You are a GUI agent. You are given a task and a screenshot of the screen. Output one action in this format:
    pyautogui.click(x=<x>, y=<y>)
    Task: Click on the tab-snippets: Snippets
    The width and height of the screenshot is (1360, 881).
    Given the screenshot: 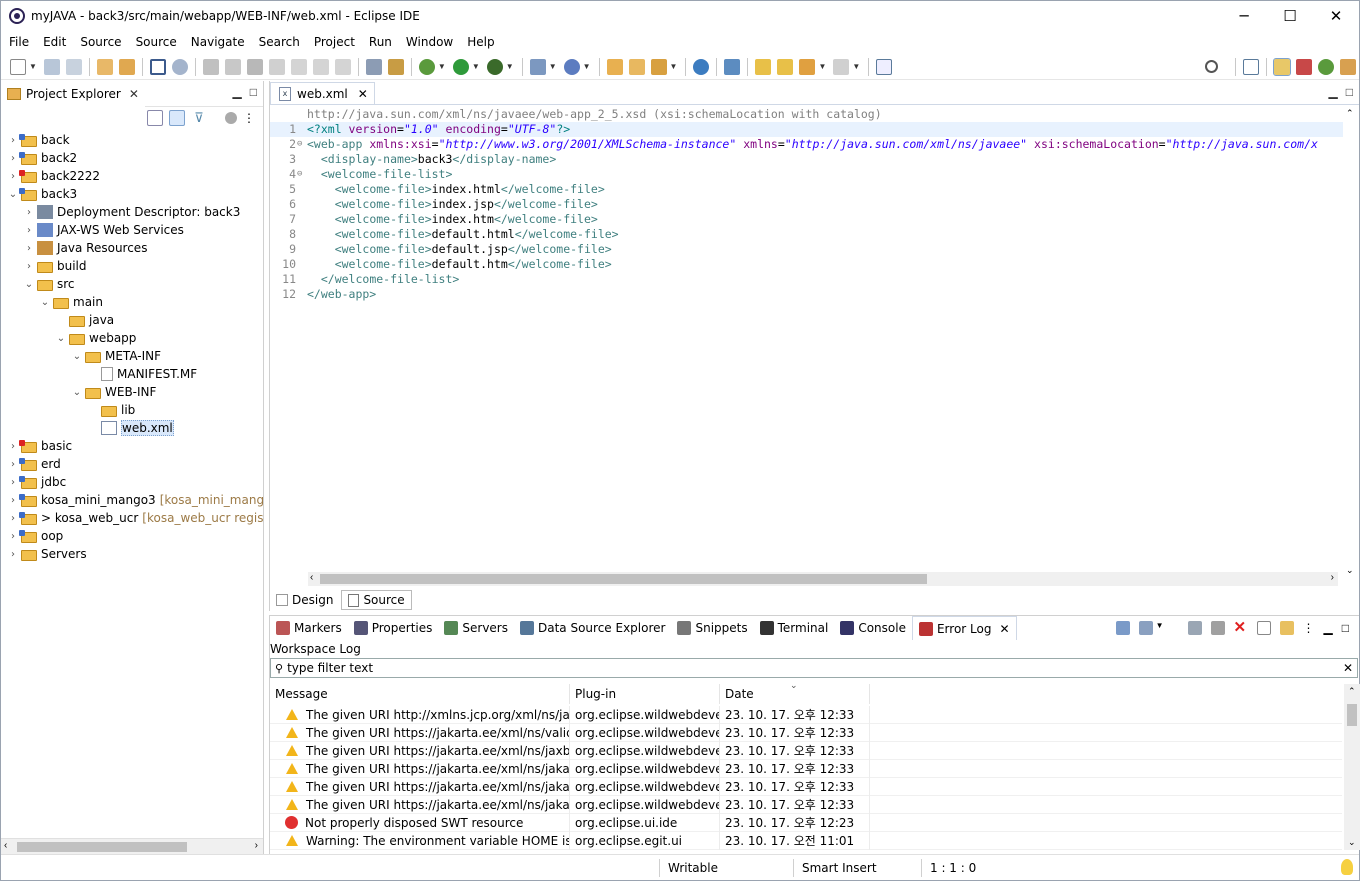 What is the action you would take?
    pyautogui.click(x=712, y=628)
    